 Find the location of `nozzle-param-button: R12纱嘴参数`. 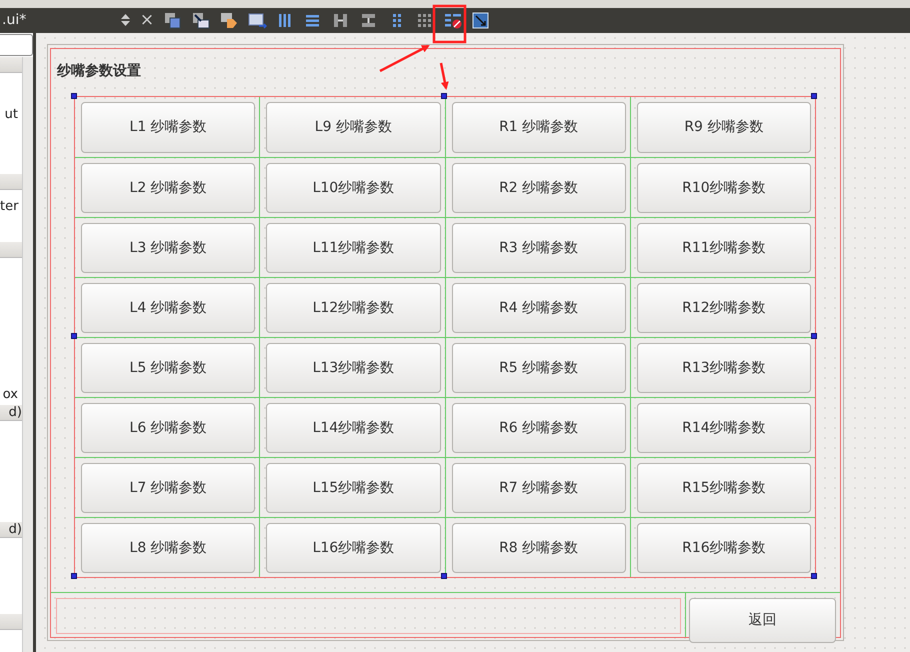

nozzle-param-button: R12纱嘴参数 is located at coordinates (723, 308).